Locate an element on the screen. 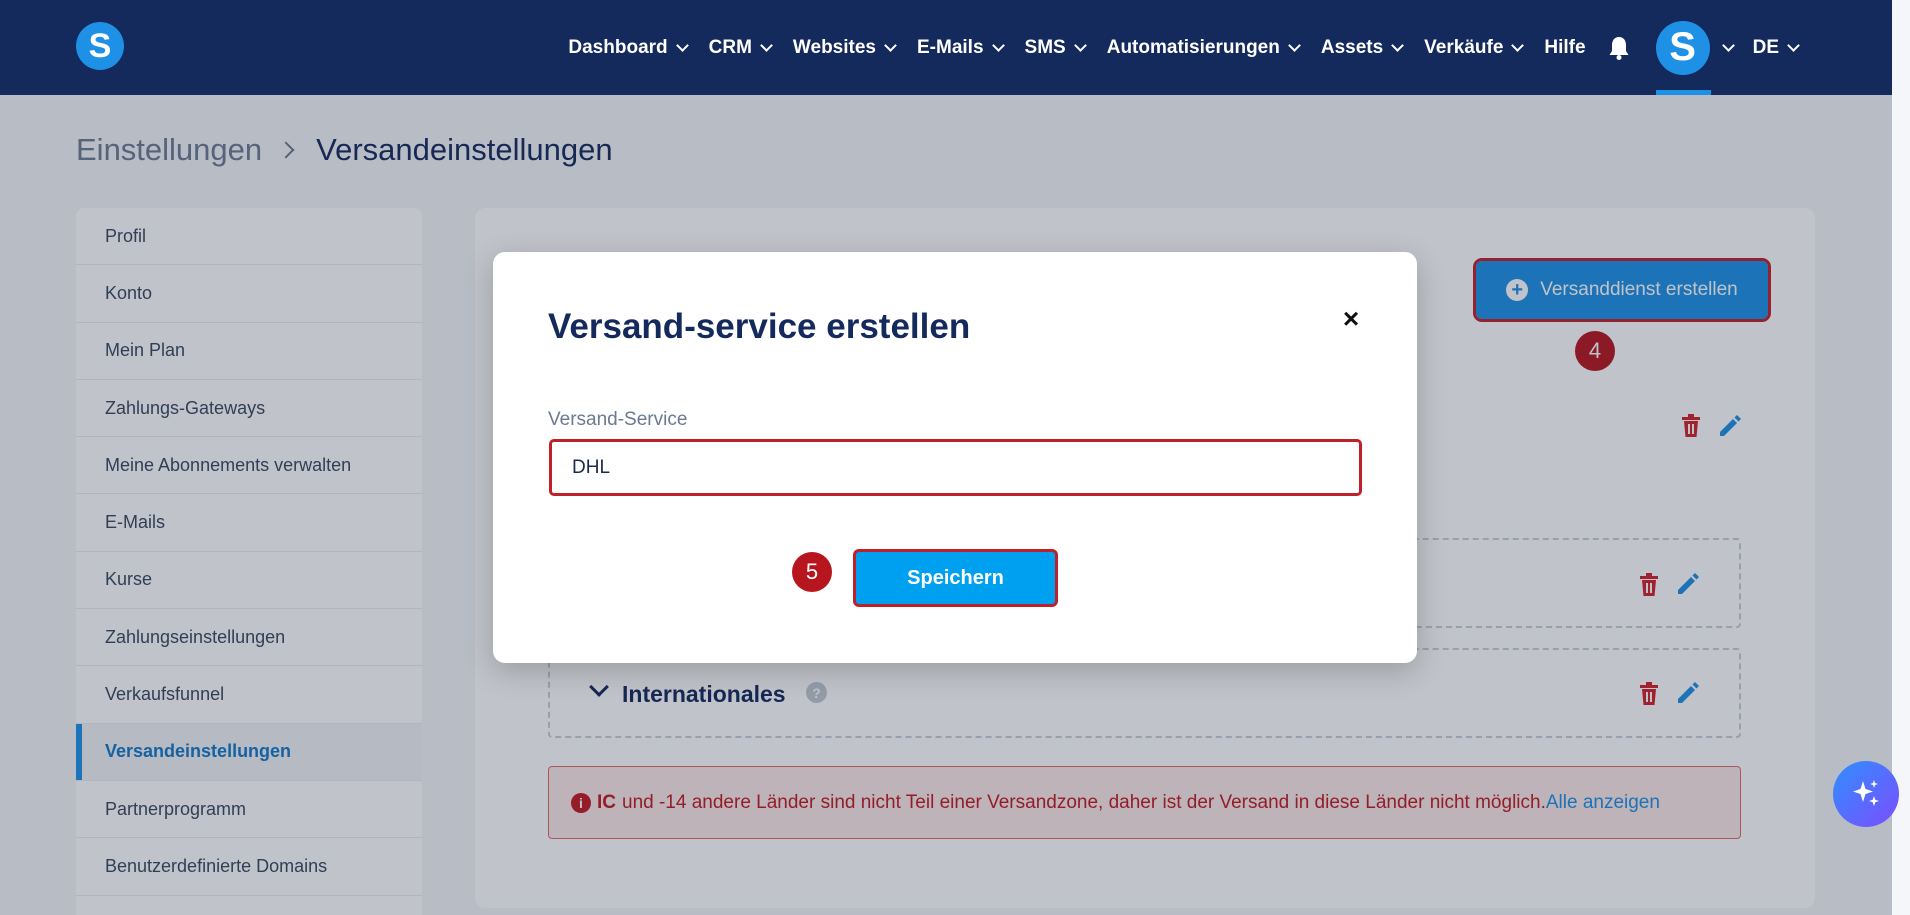  nav-label: Automatisierungen is located at coordinates (1193, 47).